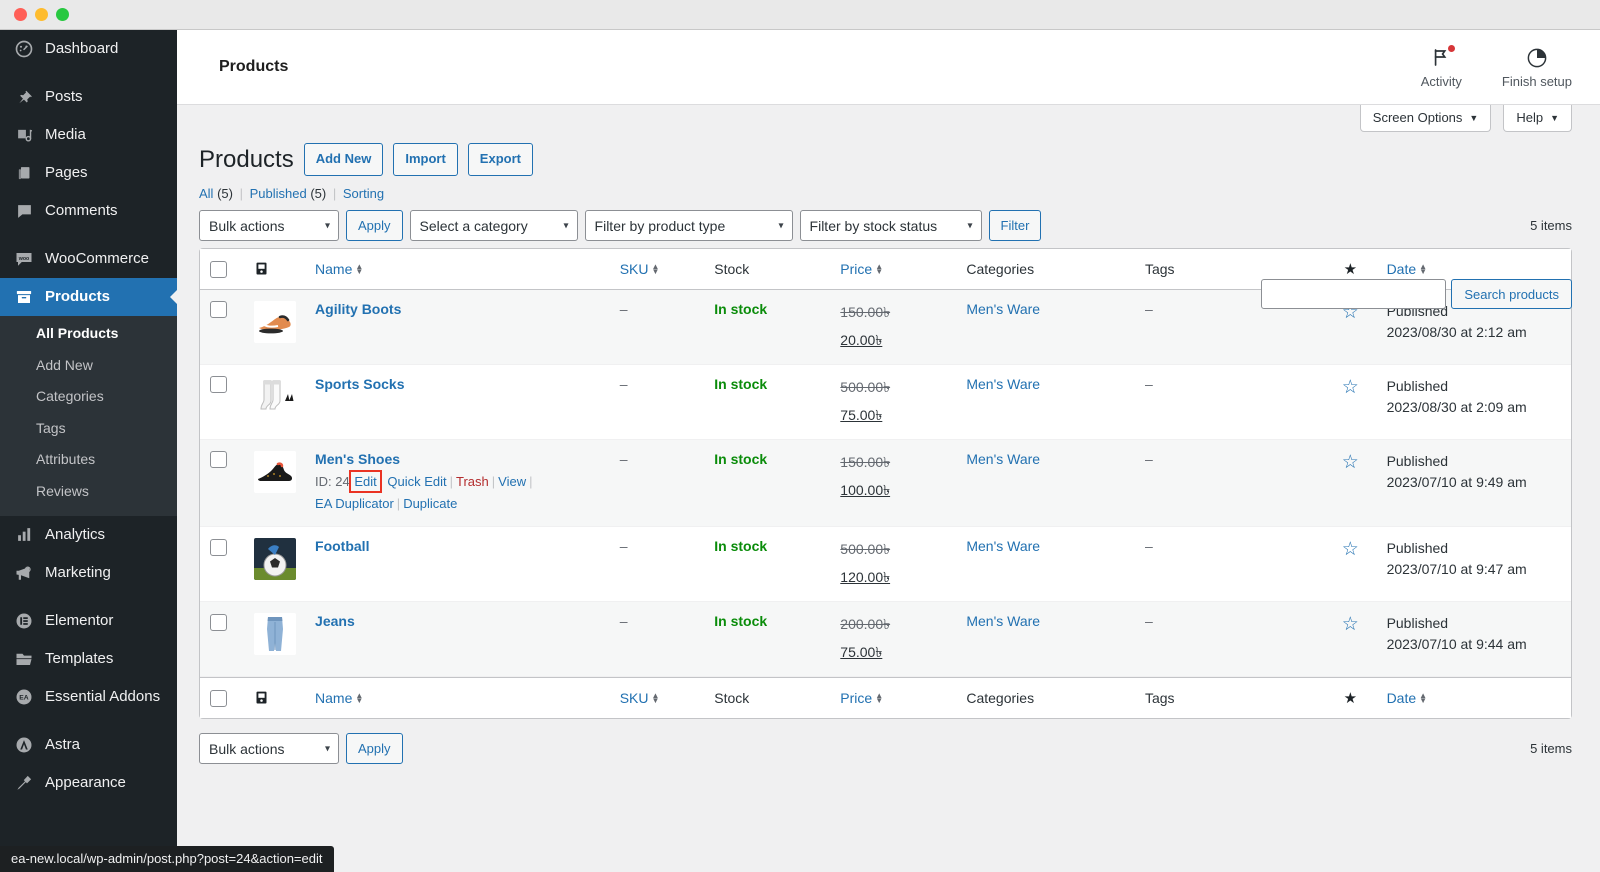 The image size is (1600, 872). I want to click on sort-by-price-footer: Price ▲ ▼, so click(861, 698).